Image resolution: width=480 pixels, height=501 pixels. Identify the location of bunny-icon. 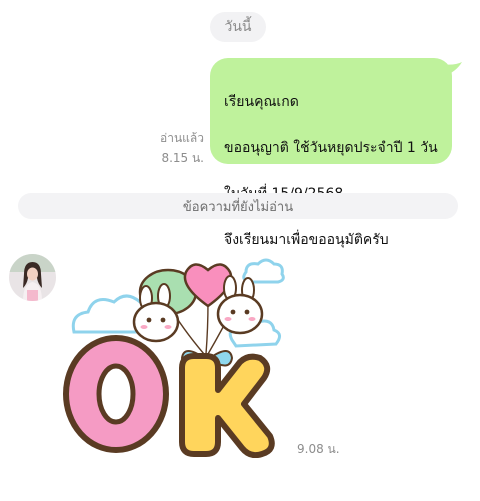
(240, 305).